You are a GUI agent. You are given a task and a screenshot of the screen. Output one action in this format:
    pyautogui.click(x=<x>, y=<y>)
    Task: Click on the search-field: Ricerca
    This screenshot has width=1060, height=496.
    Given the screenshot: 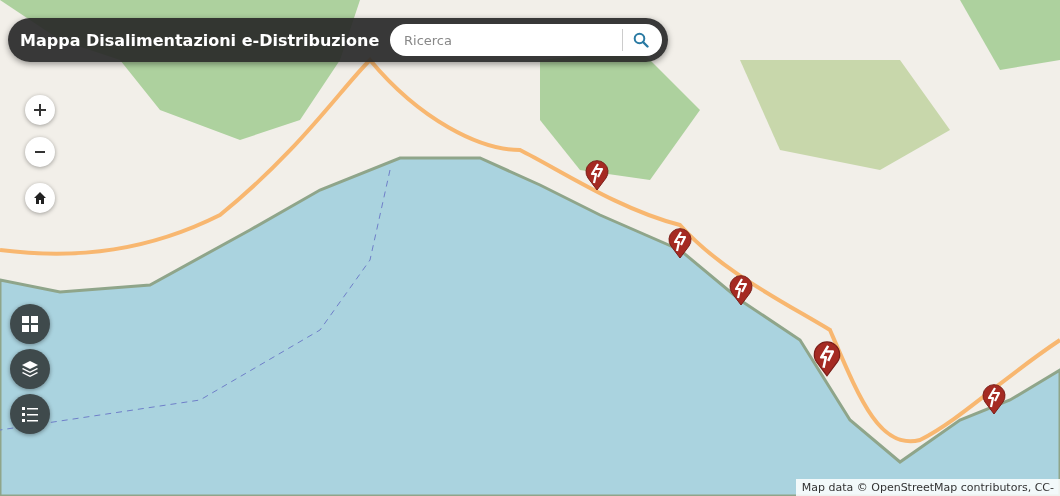 What is the action you would take?
    pyautogui.click(x=526, y=40)
    